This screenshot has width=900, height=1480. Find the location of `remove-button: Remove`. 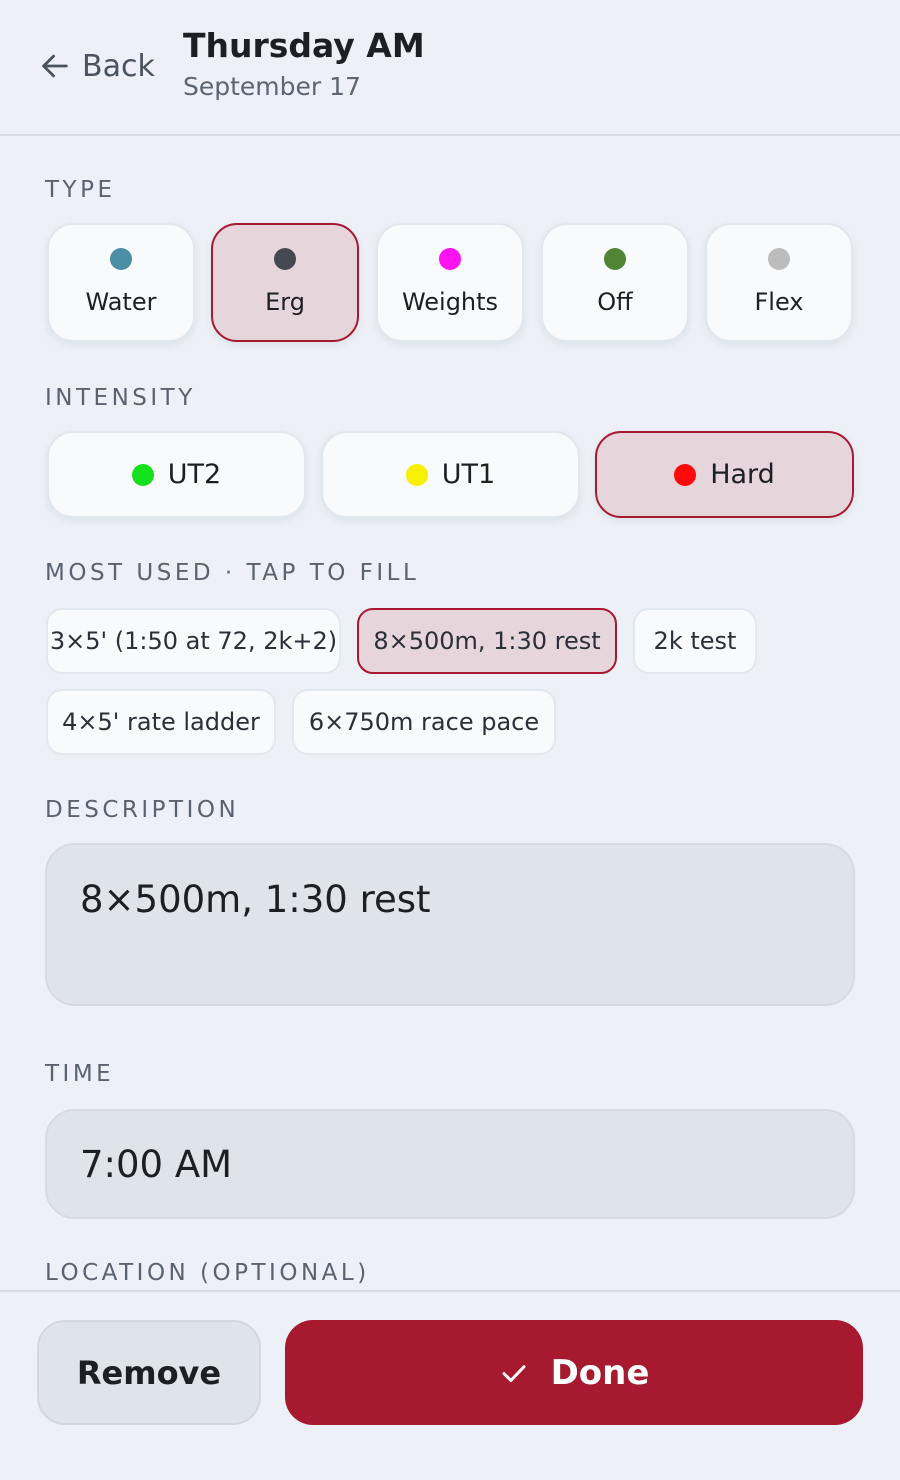

remove-button: Remove is located at coordinates (149, 1372).